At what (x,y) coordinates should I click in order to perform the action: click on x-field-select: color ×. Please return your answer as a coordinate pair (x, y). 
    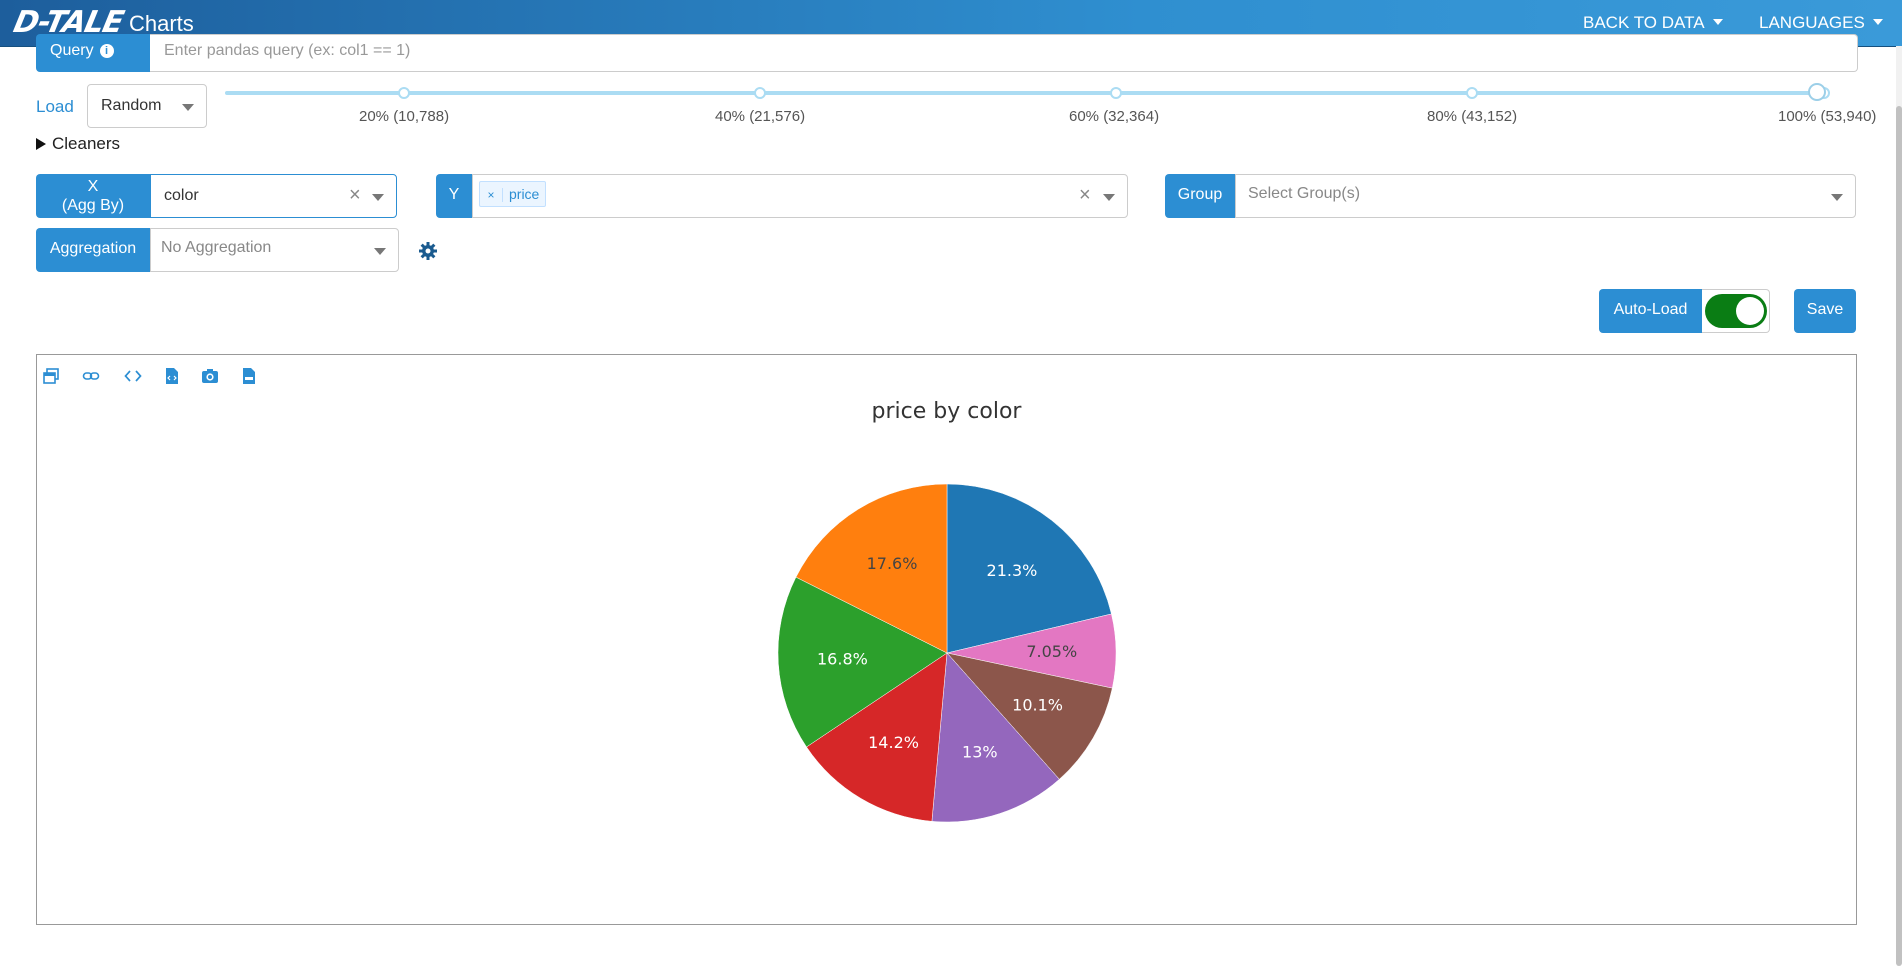
    Looking at the image, I should click on (273, 196).